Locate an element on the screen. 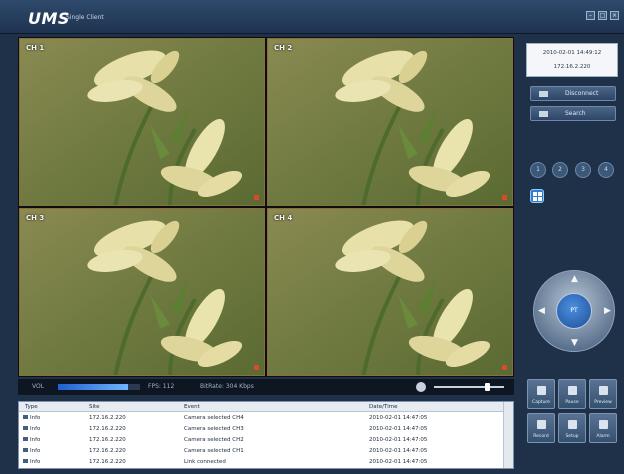 The width and height of the screenshot is (624, 474). audio-slider-handle is located at coordinates (487, 387).